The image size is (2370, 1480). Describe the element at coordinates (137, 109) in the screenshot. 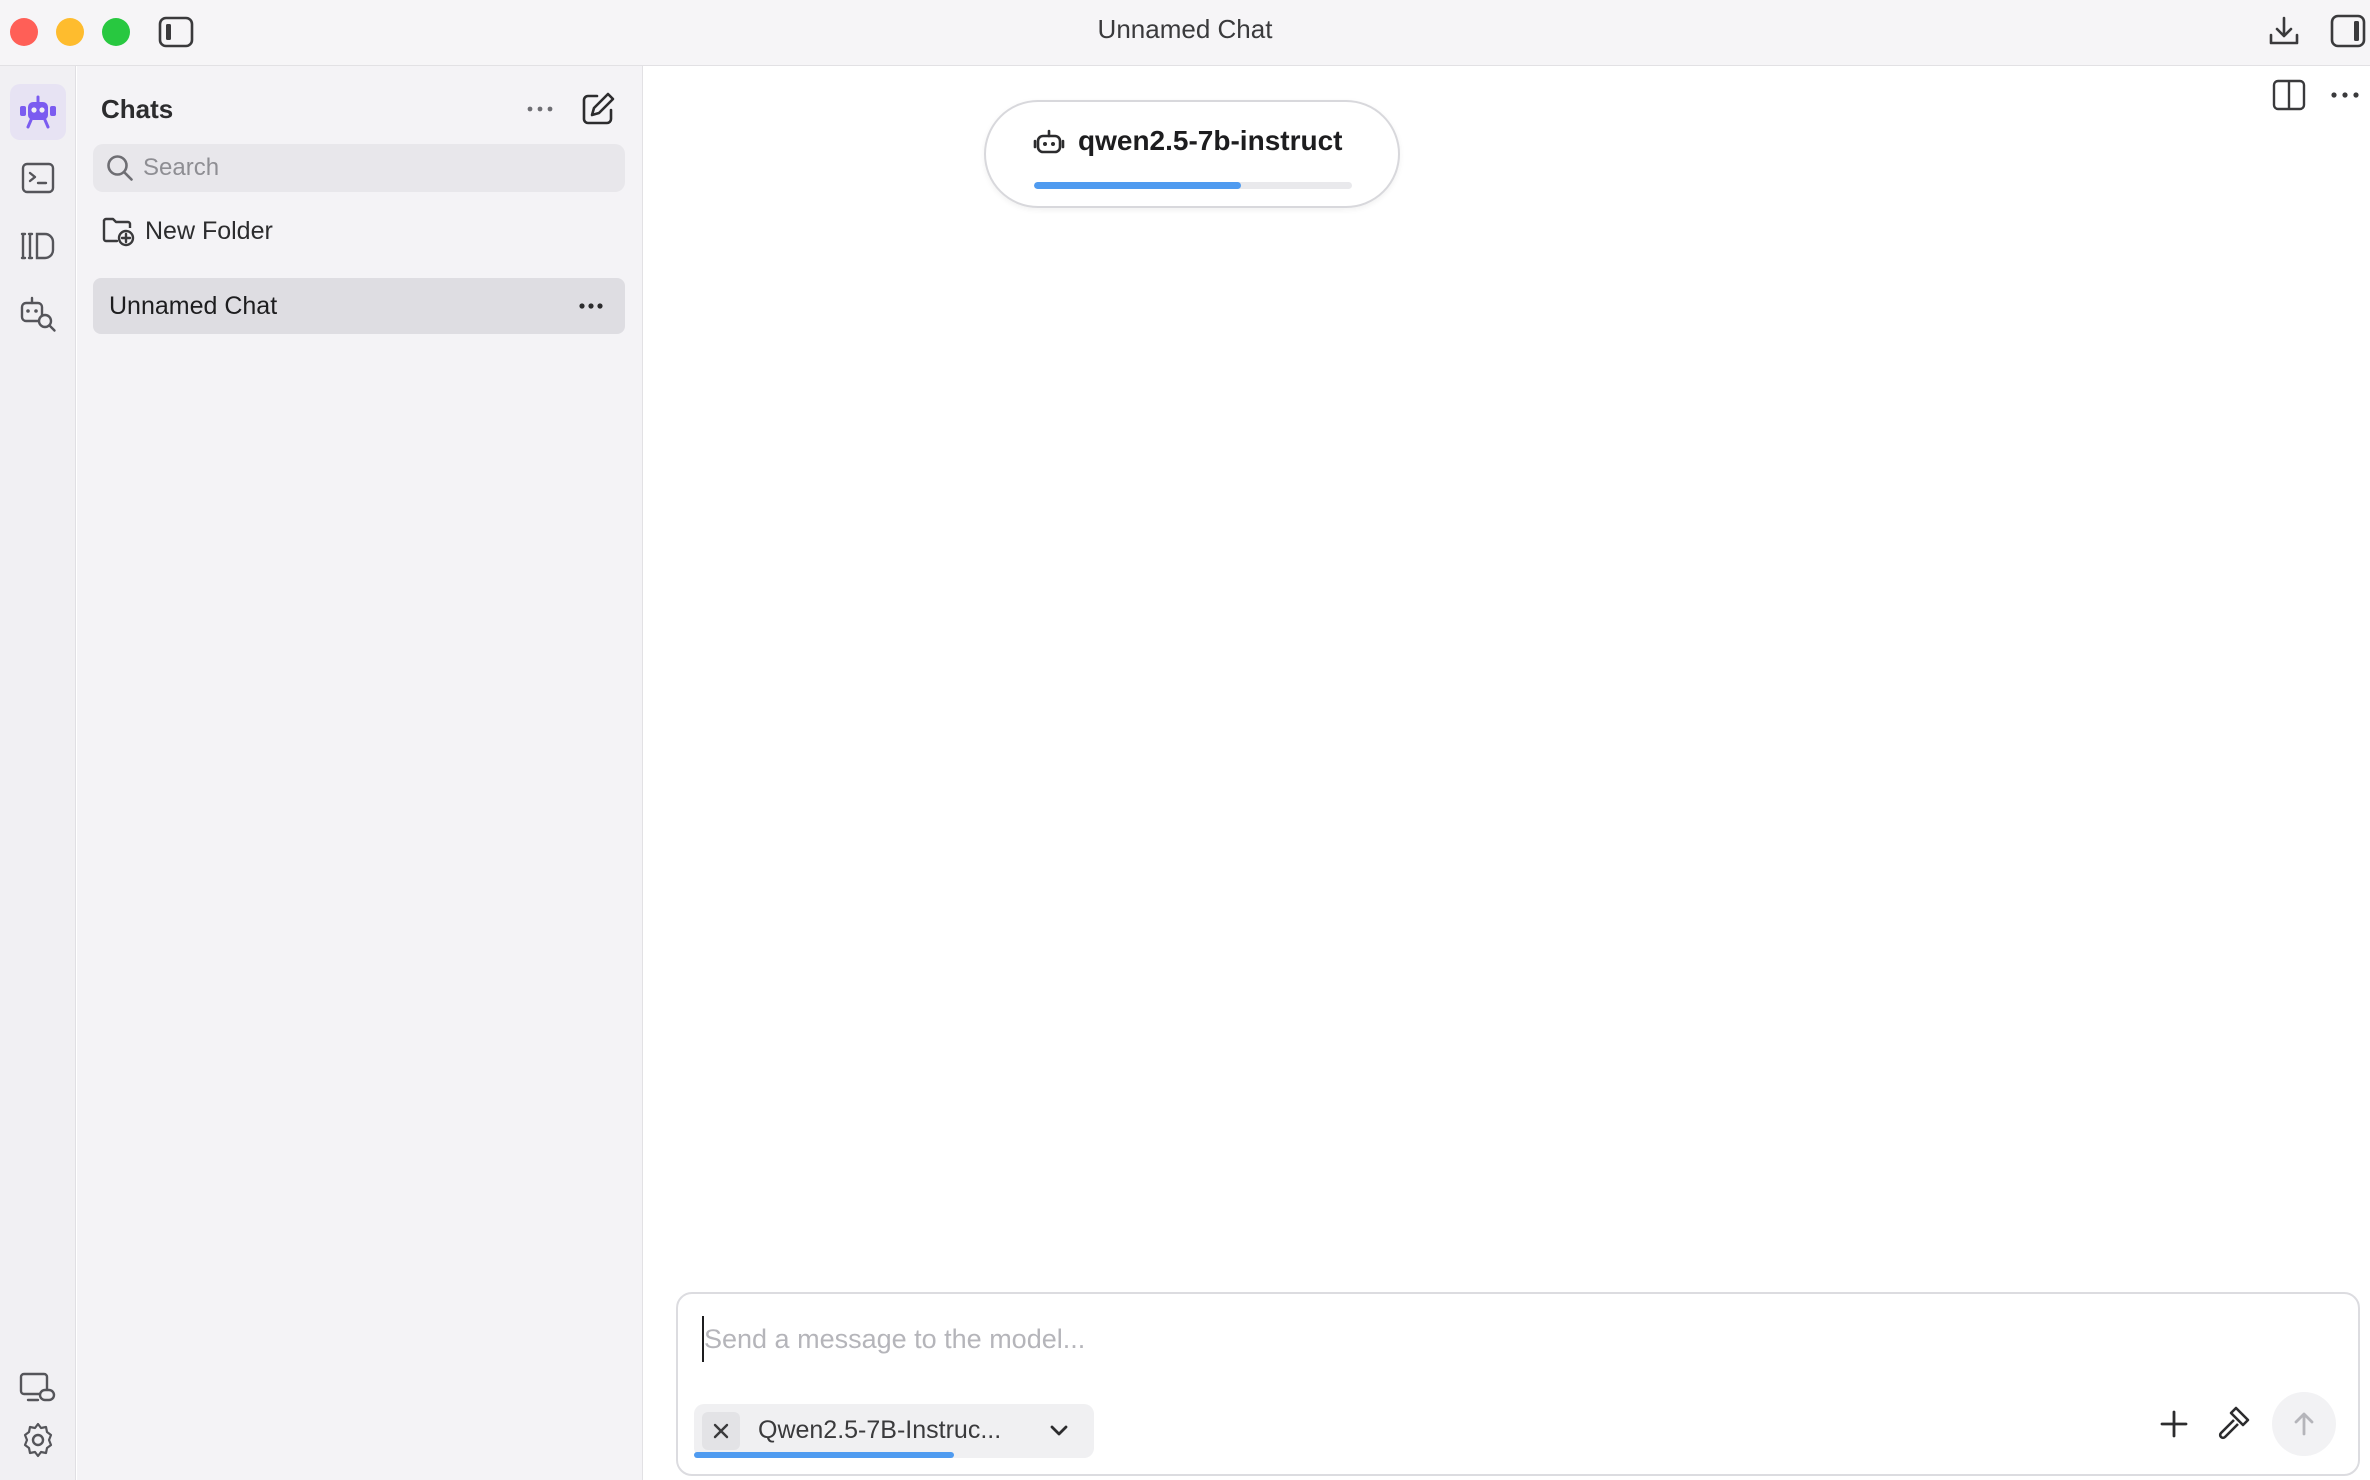

I see `sidebar-title: Chats` at that location.